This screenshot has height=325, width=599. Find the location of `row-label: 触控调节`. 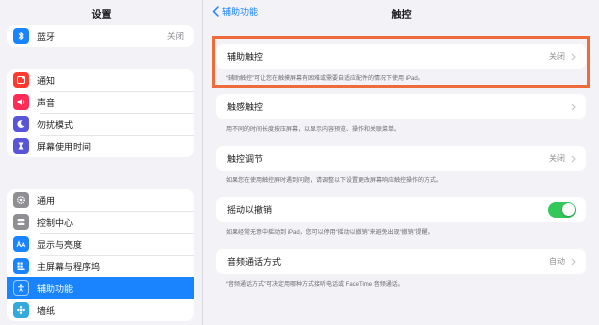

row-label: 触控调节 is located at coordinates (245, 159).